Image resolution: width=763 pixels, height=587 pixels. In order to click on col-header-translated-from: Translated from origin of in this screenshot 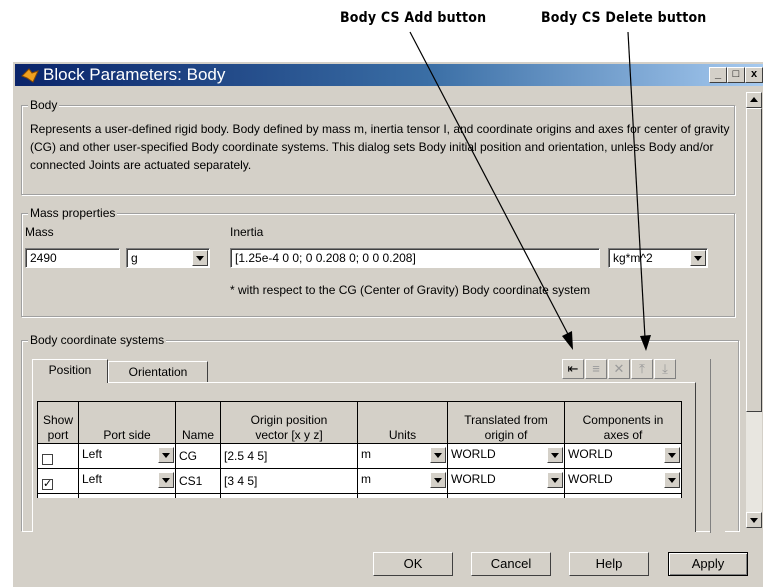, I will do `click(506, 422)`.